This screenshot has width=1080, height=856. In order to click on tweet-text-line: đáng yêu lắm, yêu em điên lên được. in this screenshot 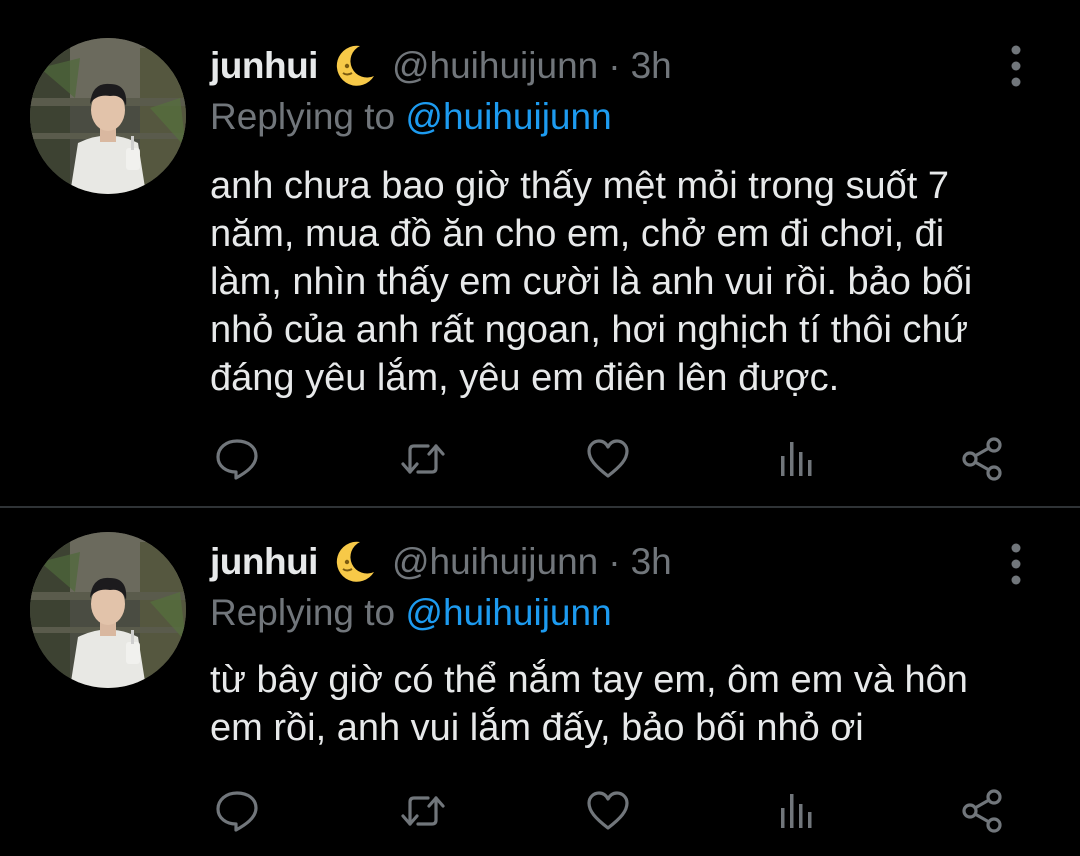, I will do `click(525, 378)`.